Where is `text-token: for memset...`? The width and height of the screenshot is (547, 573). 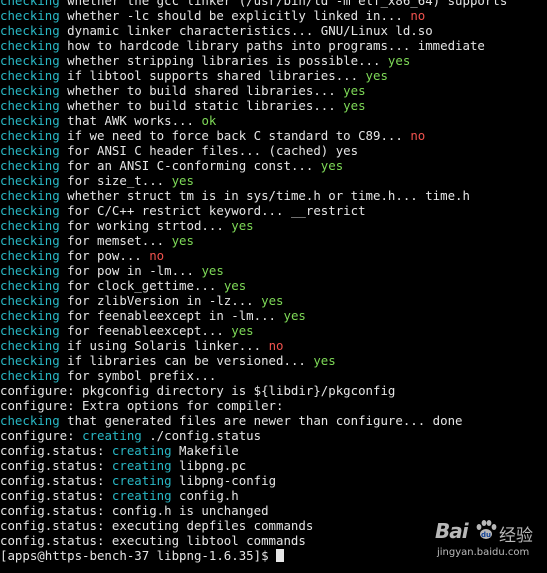
text-token: for memset... is located at coordinates (115, 240).